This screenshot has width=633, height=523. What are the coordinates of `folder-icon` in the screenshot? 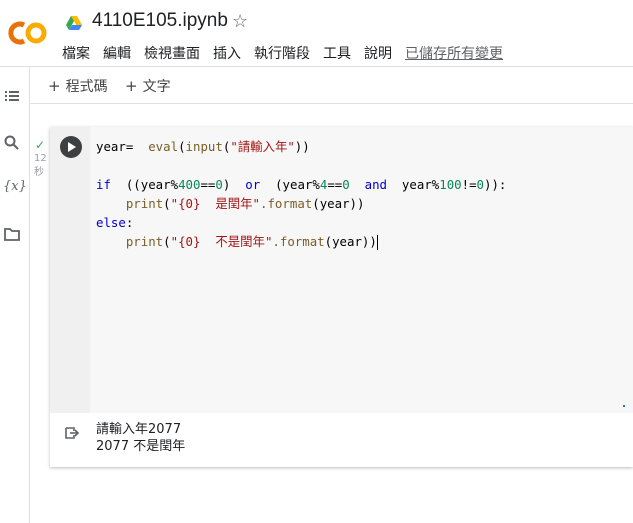 It's located at (12, 234).